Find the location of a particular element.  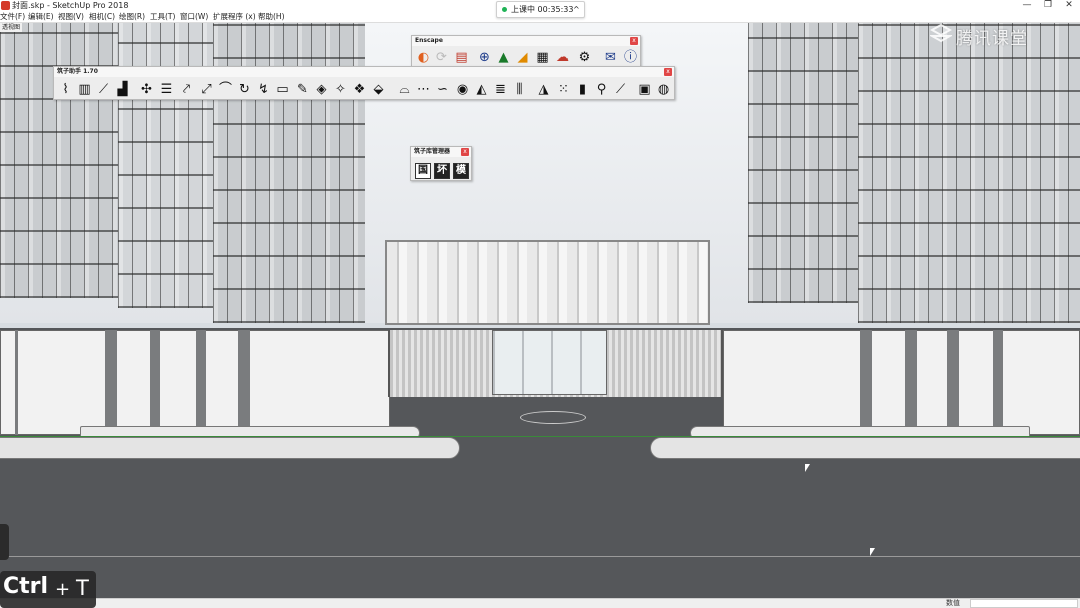

sidewalk-left is located at coordinates (230, 448).